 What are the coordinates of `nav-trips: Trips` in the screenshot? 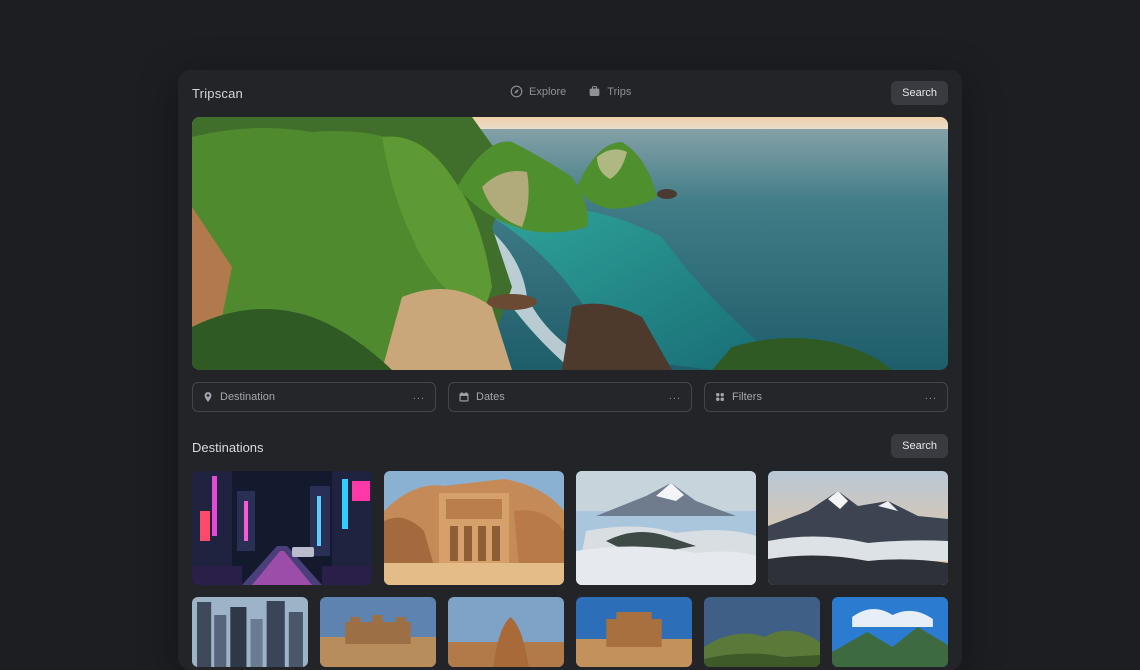 It's located at (609, 91).